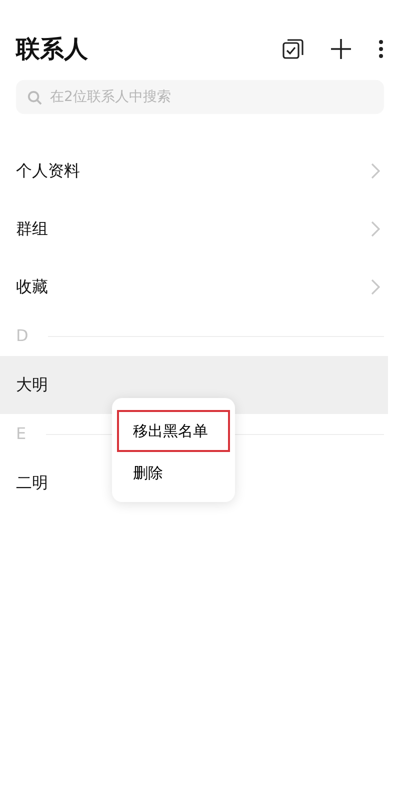  Describe the element at coordinates (200, 171) in the screenshot. I see `list-item: 个人资料` at that location.